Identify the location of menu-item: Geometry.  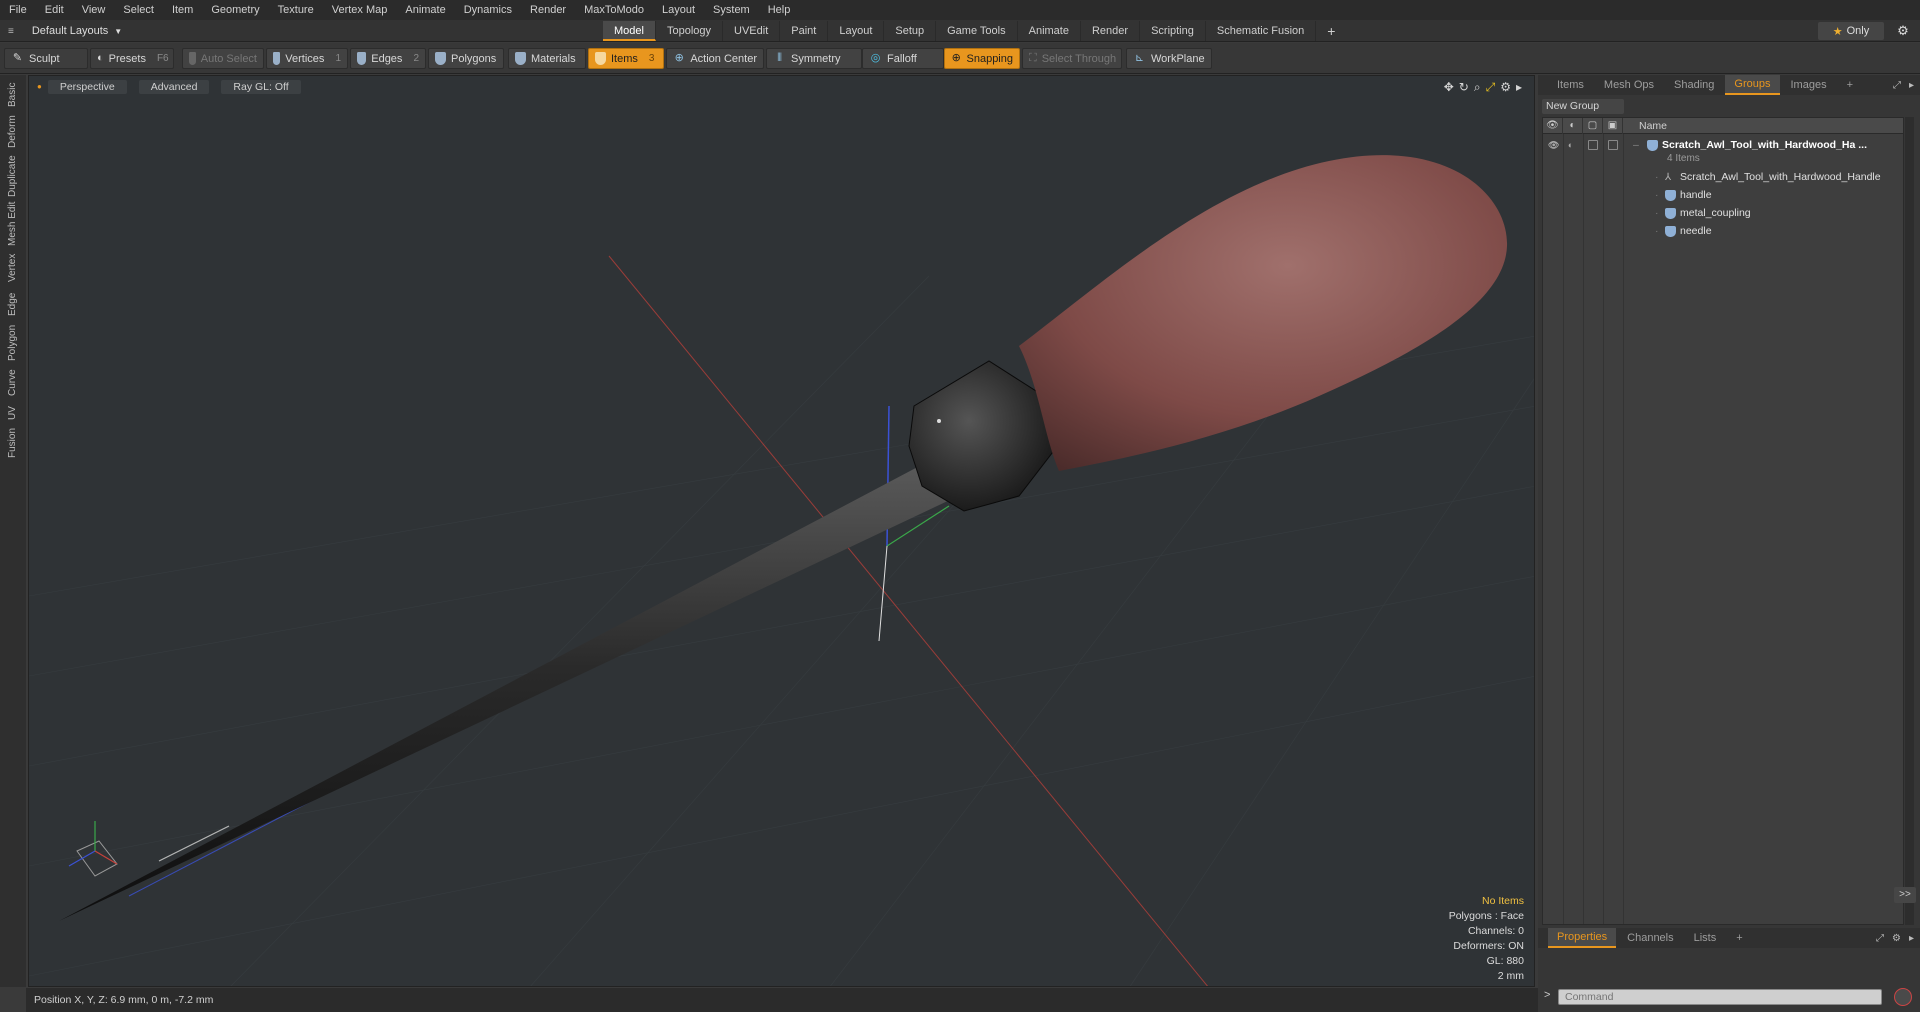
(235, 10).